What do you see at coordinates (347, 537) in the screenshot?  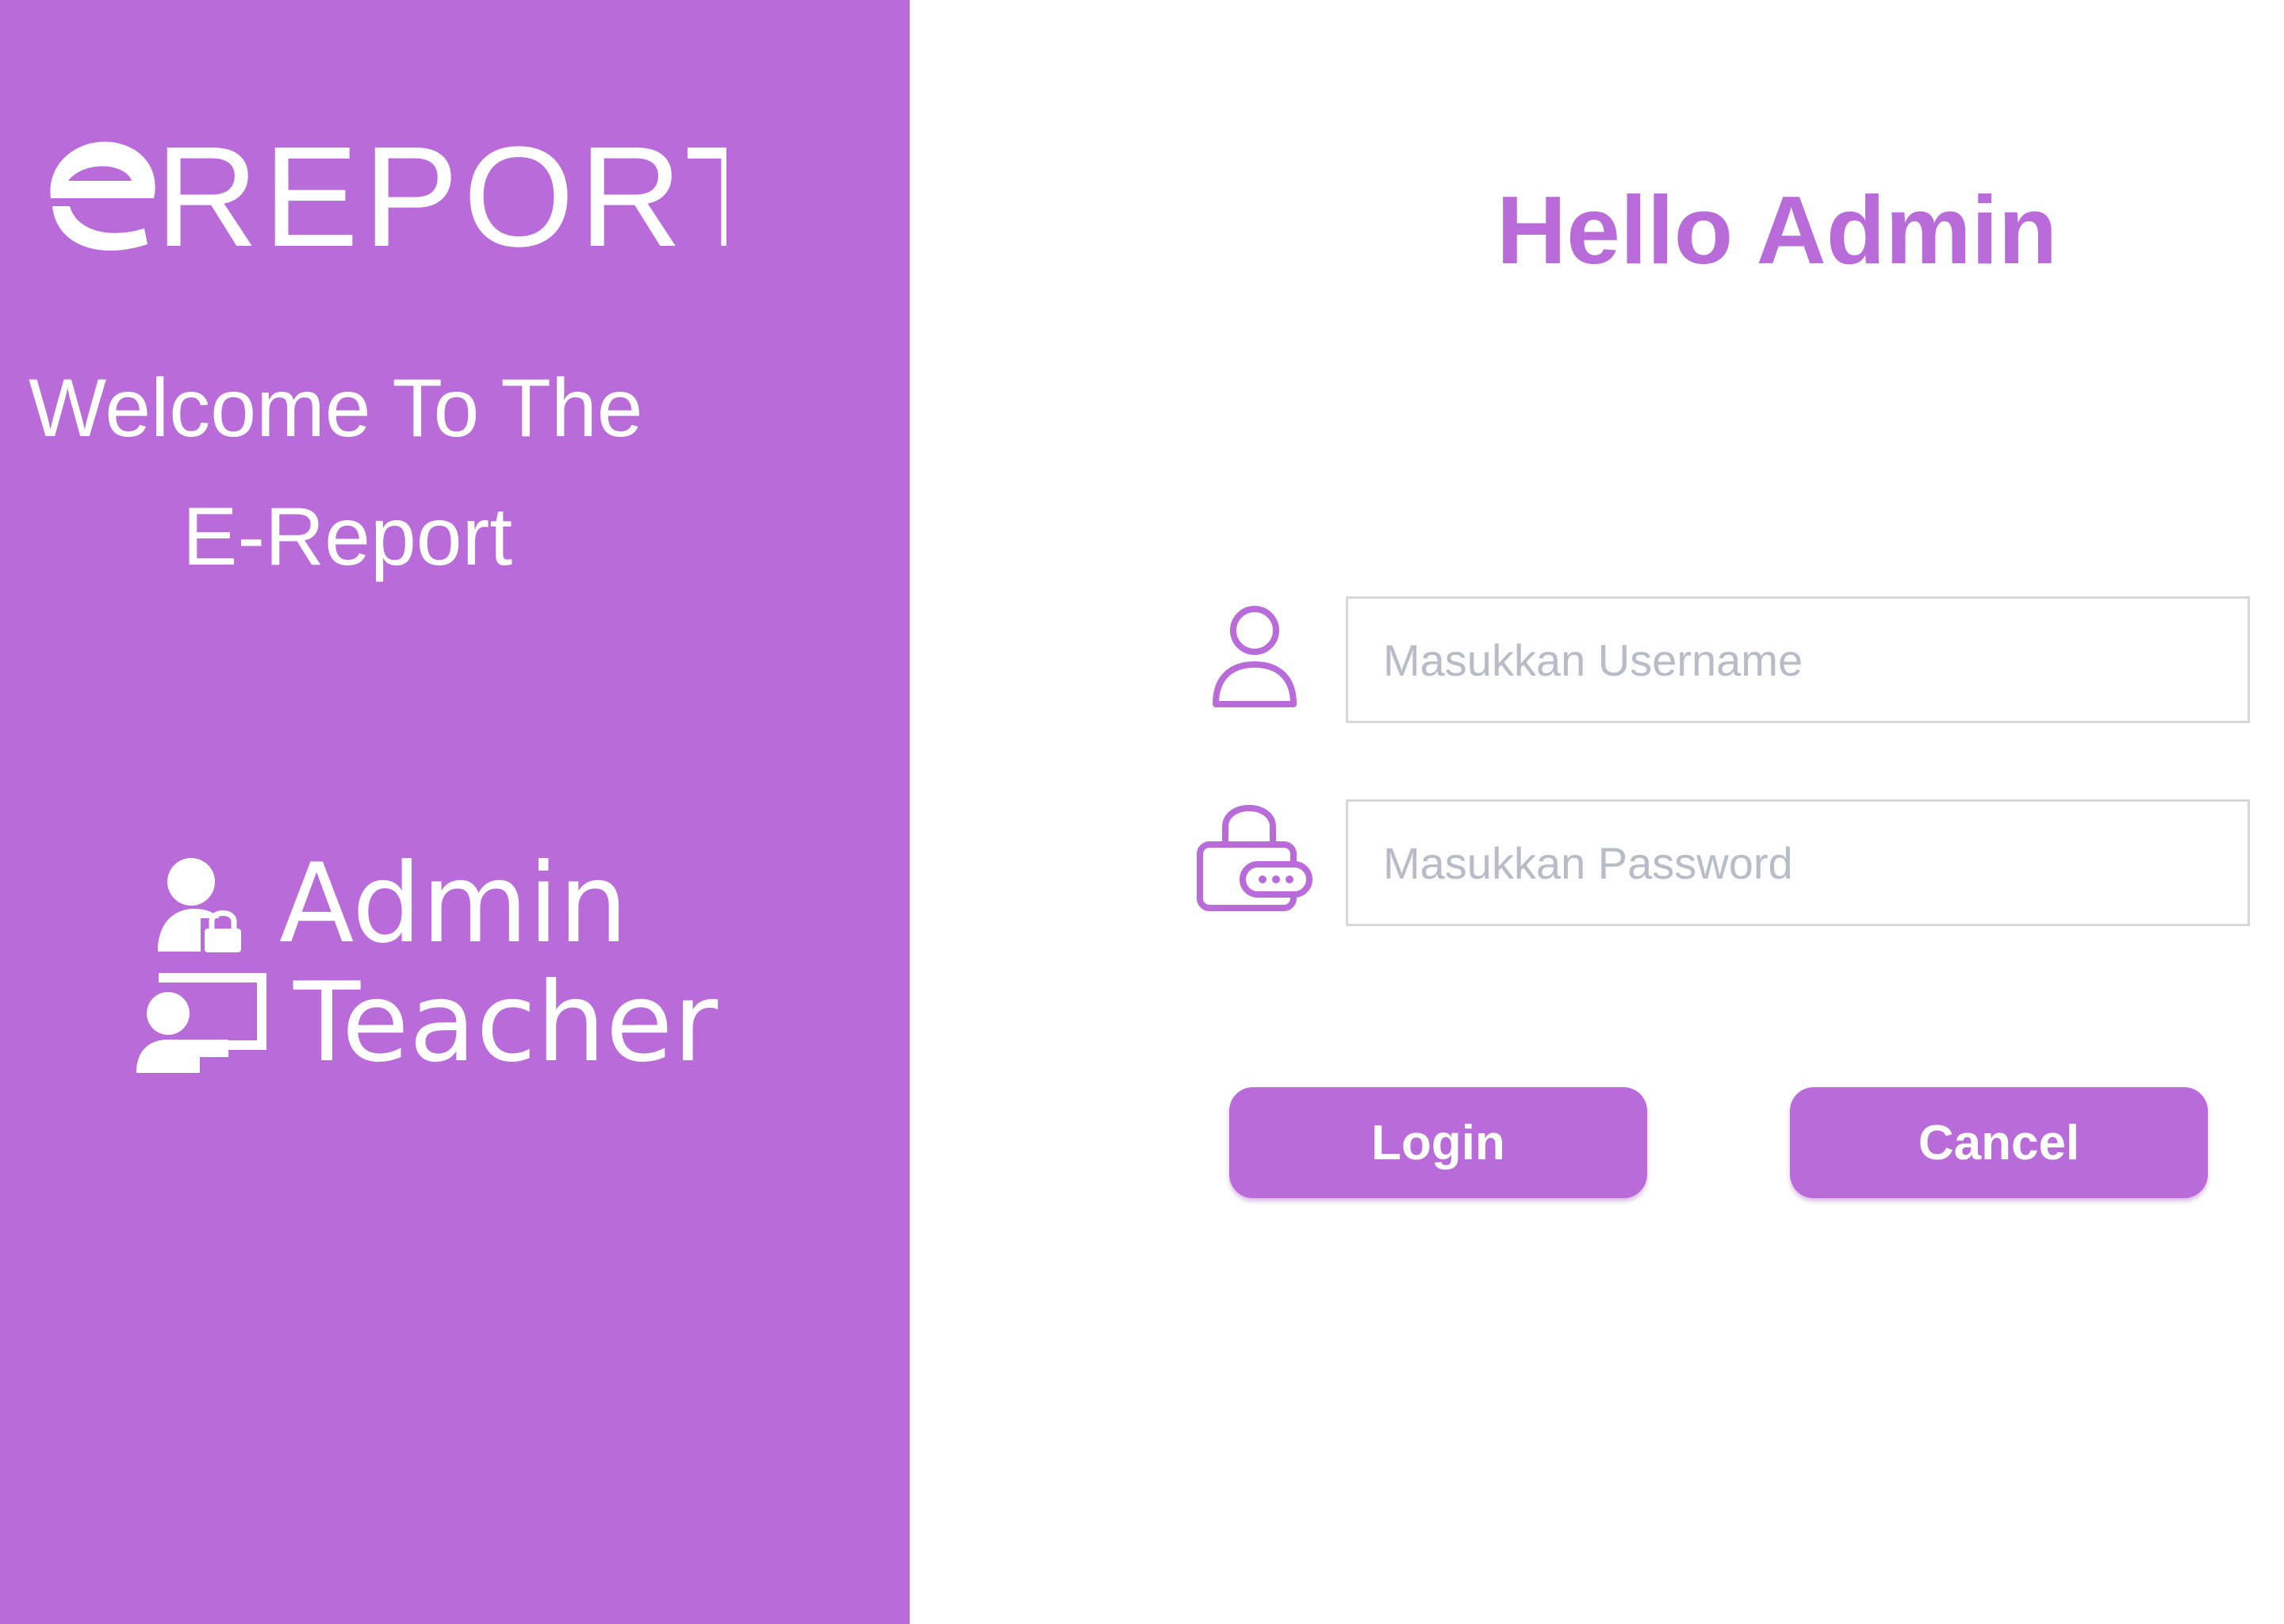 I see `welcome-heading-line2: E-Report` at bounding box center [347, 537].